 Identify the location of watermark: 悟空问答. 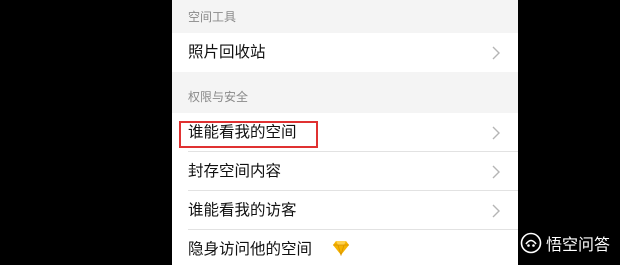
(565, 243).